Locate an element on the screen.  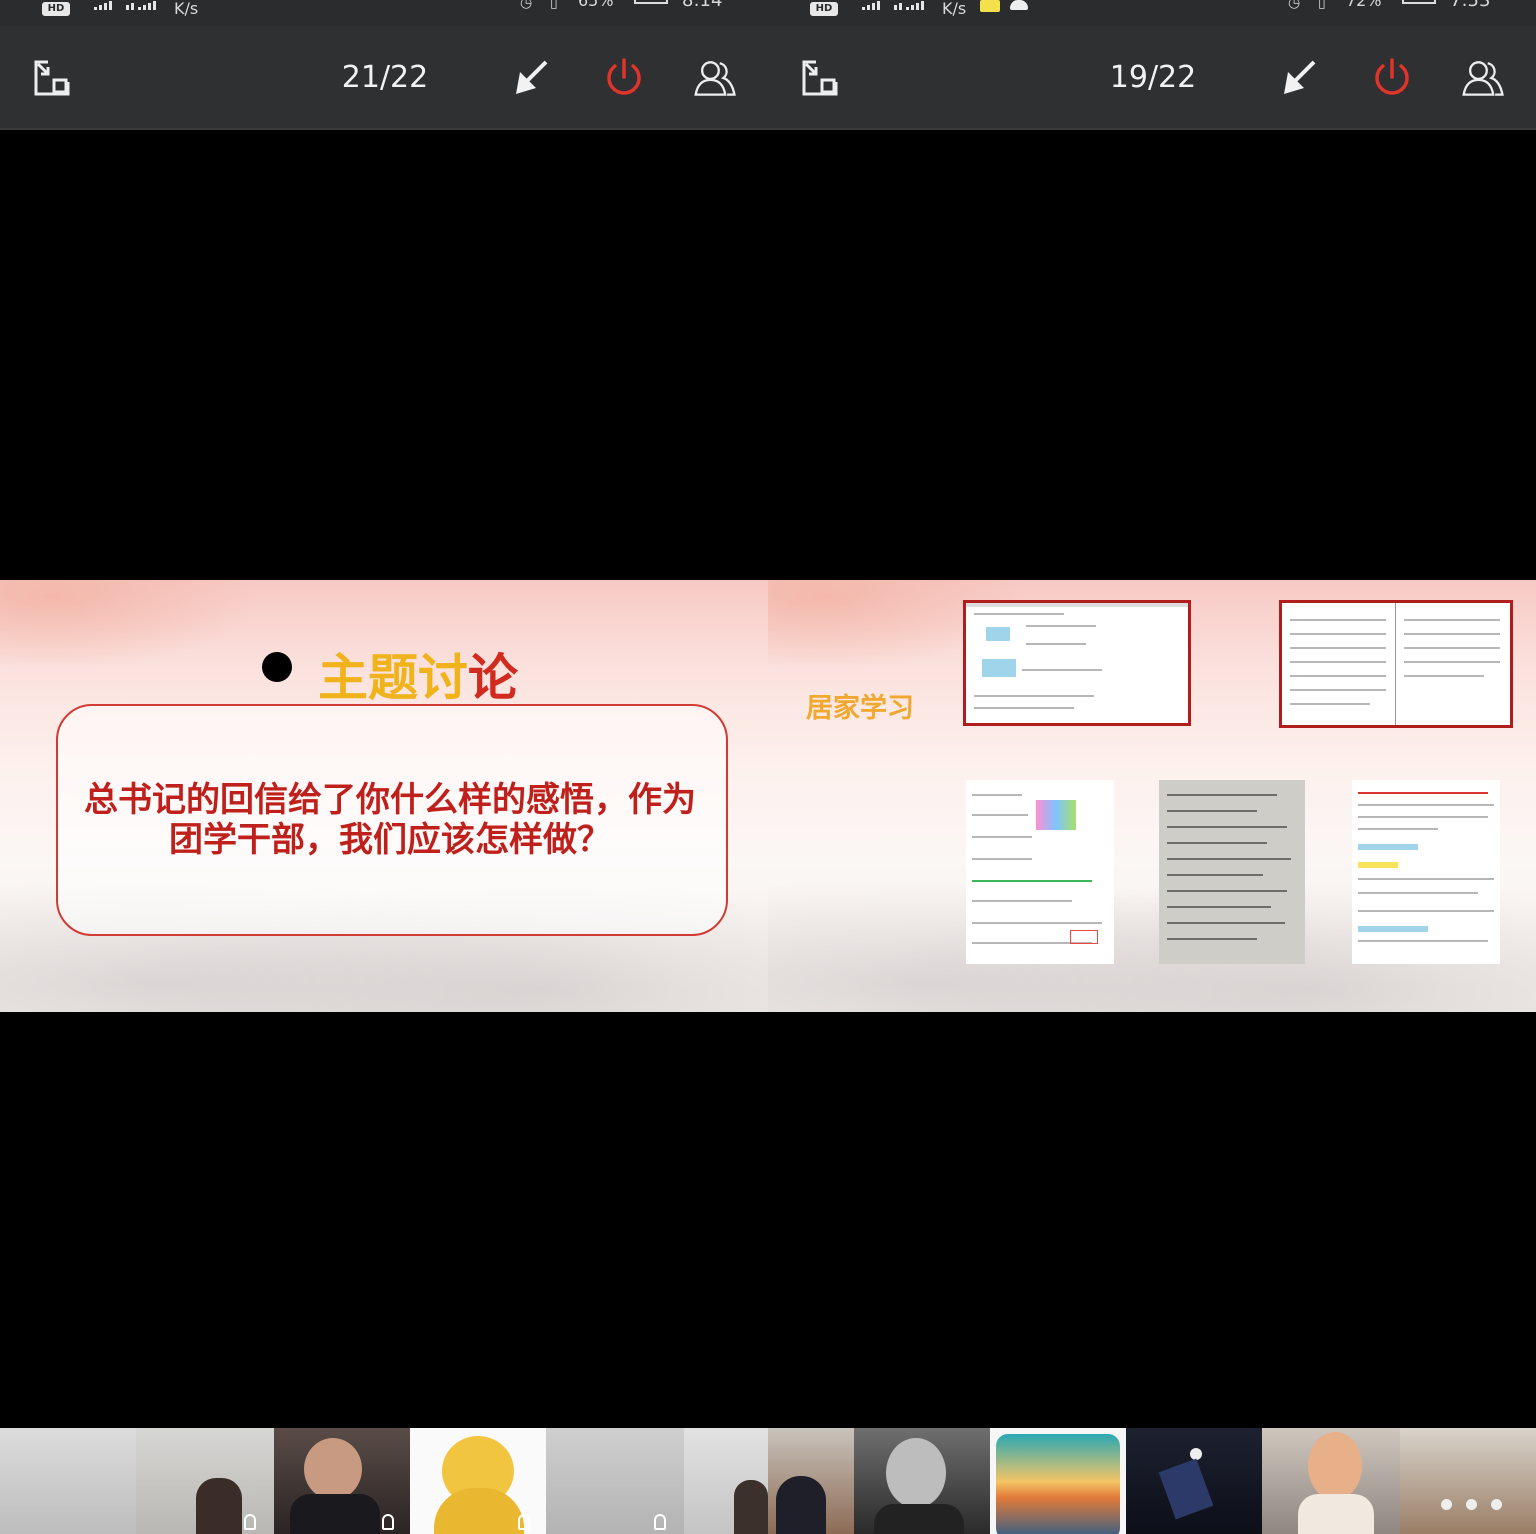
meeting-toolbar: 21/22 is located at coordinates (384, 78).